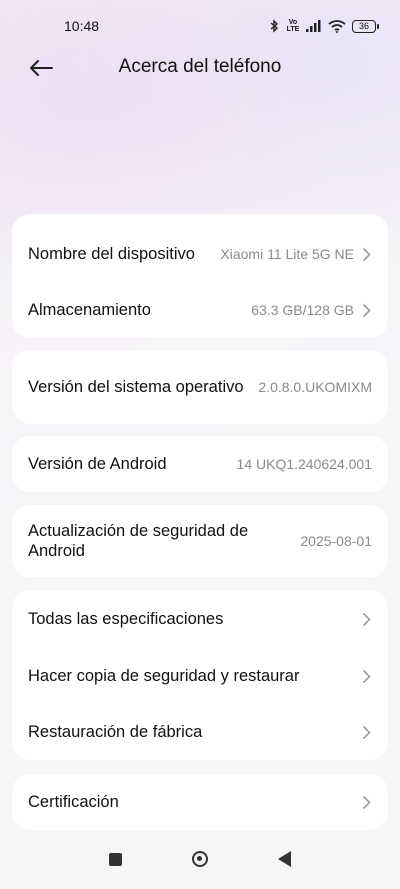  I want to click on android-version-value: 14 UKQ1.240624.001, so click(304, 464).